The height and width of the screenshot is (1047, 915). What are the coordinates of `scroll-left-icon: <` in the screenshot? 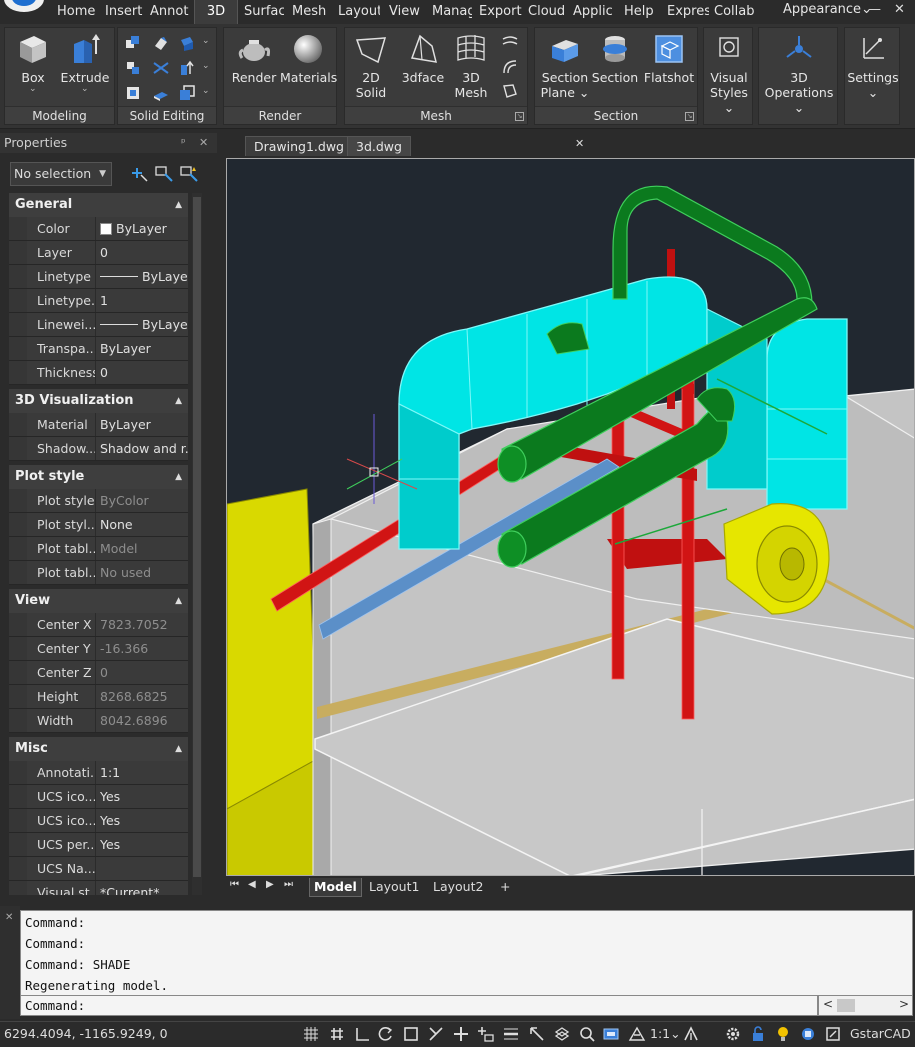 It's located at (828, 1004).